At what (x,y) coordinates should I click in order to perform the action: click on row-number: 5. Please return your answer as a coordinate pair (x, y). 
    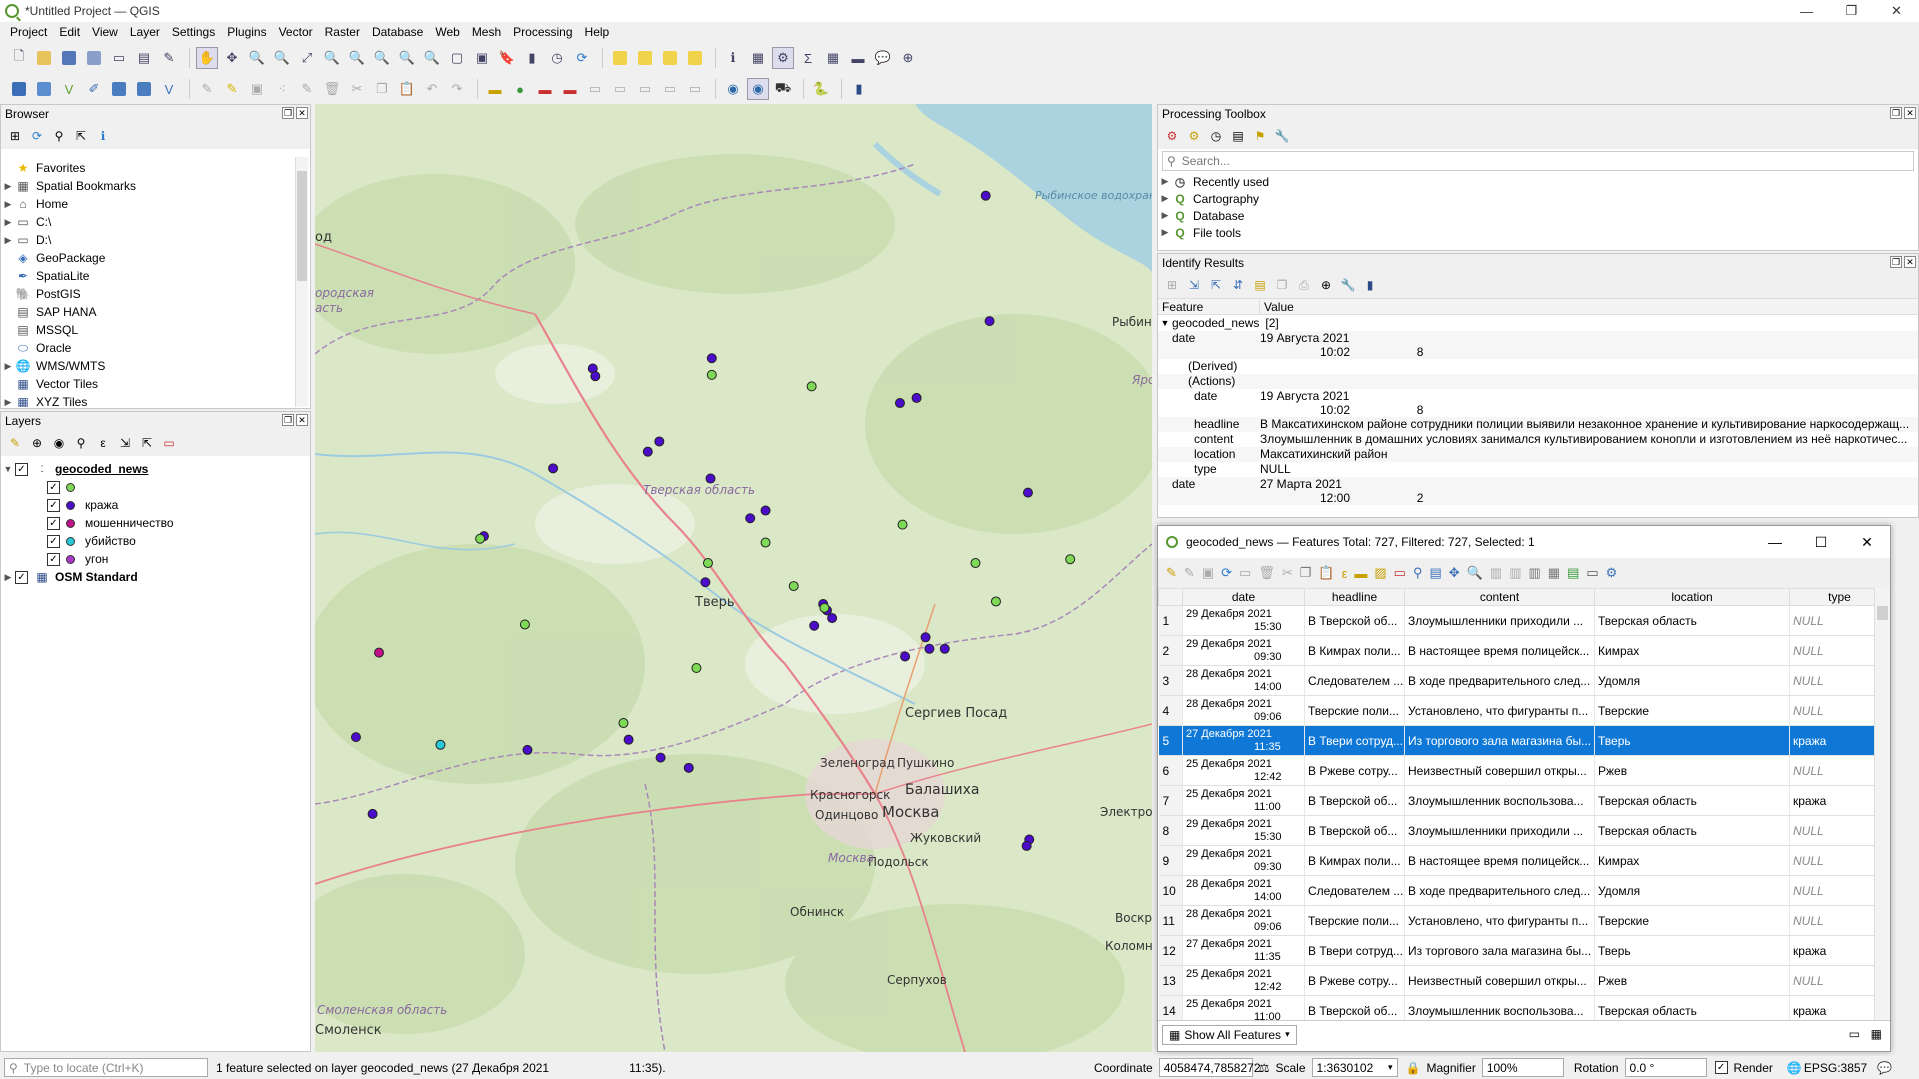
    Looking at the image, I should click on (1170, 740).